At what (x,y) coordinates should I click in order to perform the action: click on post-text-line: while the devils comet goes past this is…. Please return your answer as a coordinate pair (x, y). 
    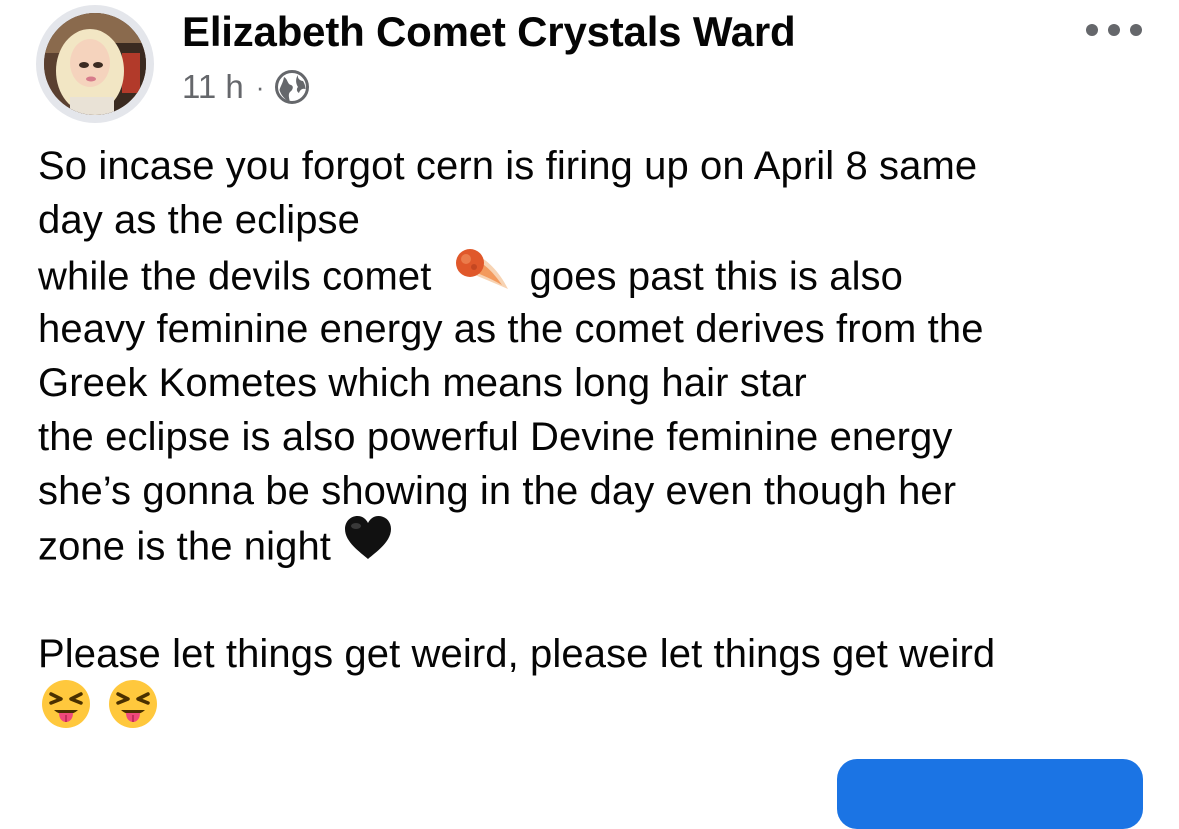
    Looking at the image, I should click on (598, 274).